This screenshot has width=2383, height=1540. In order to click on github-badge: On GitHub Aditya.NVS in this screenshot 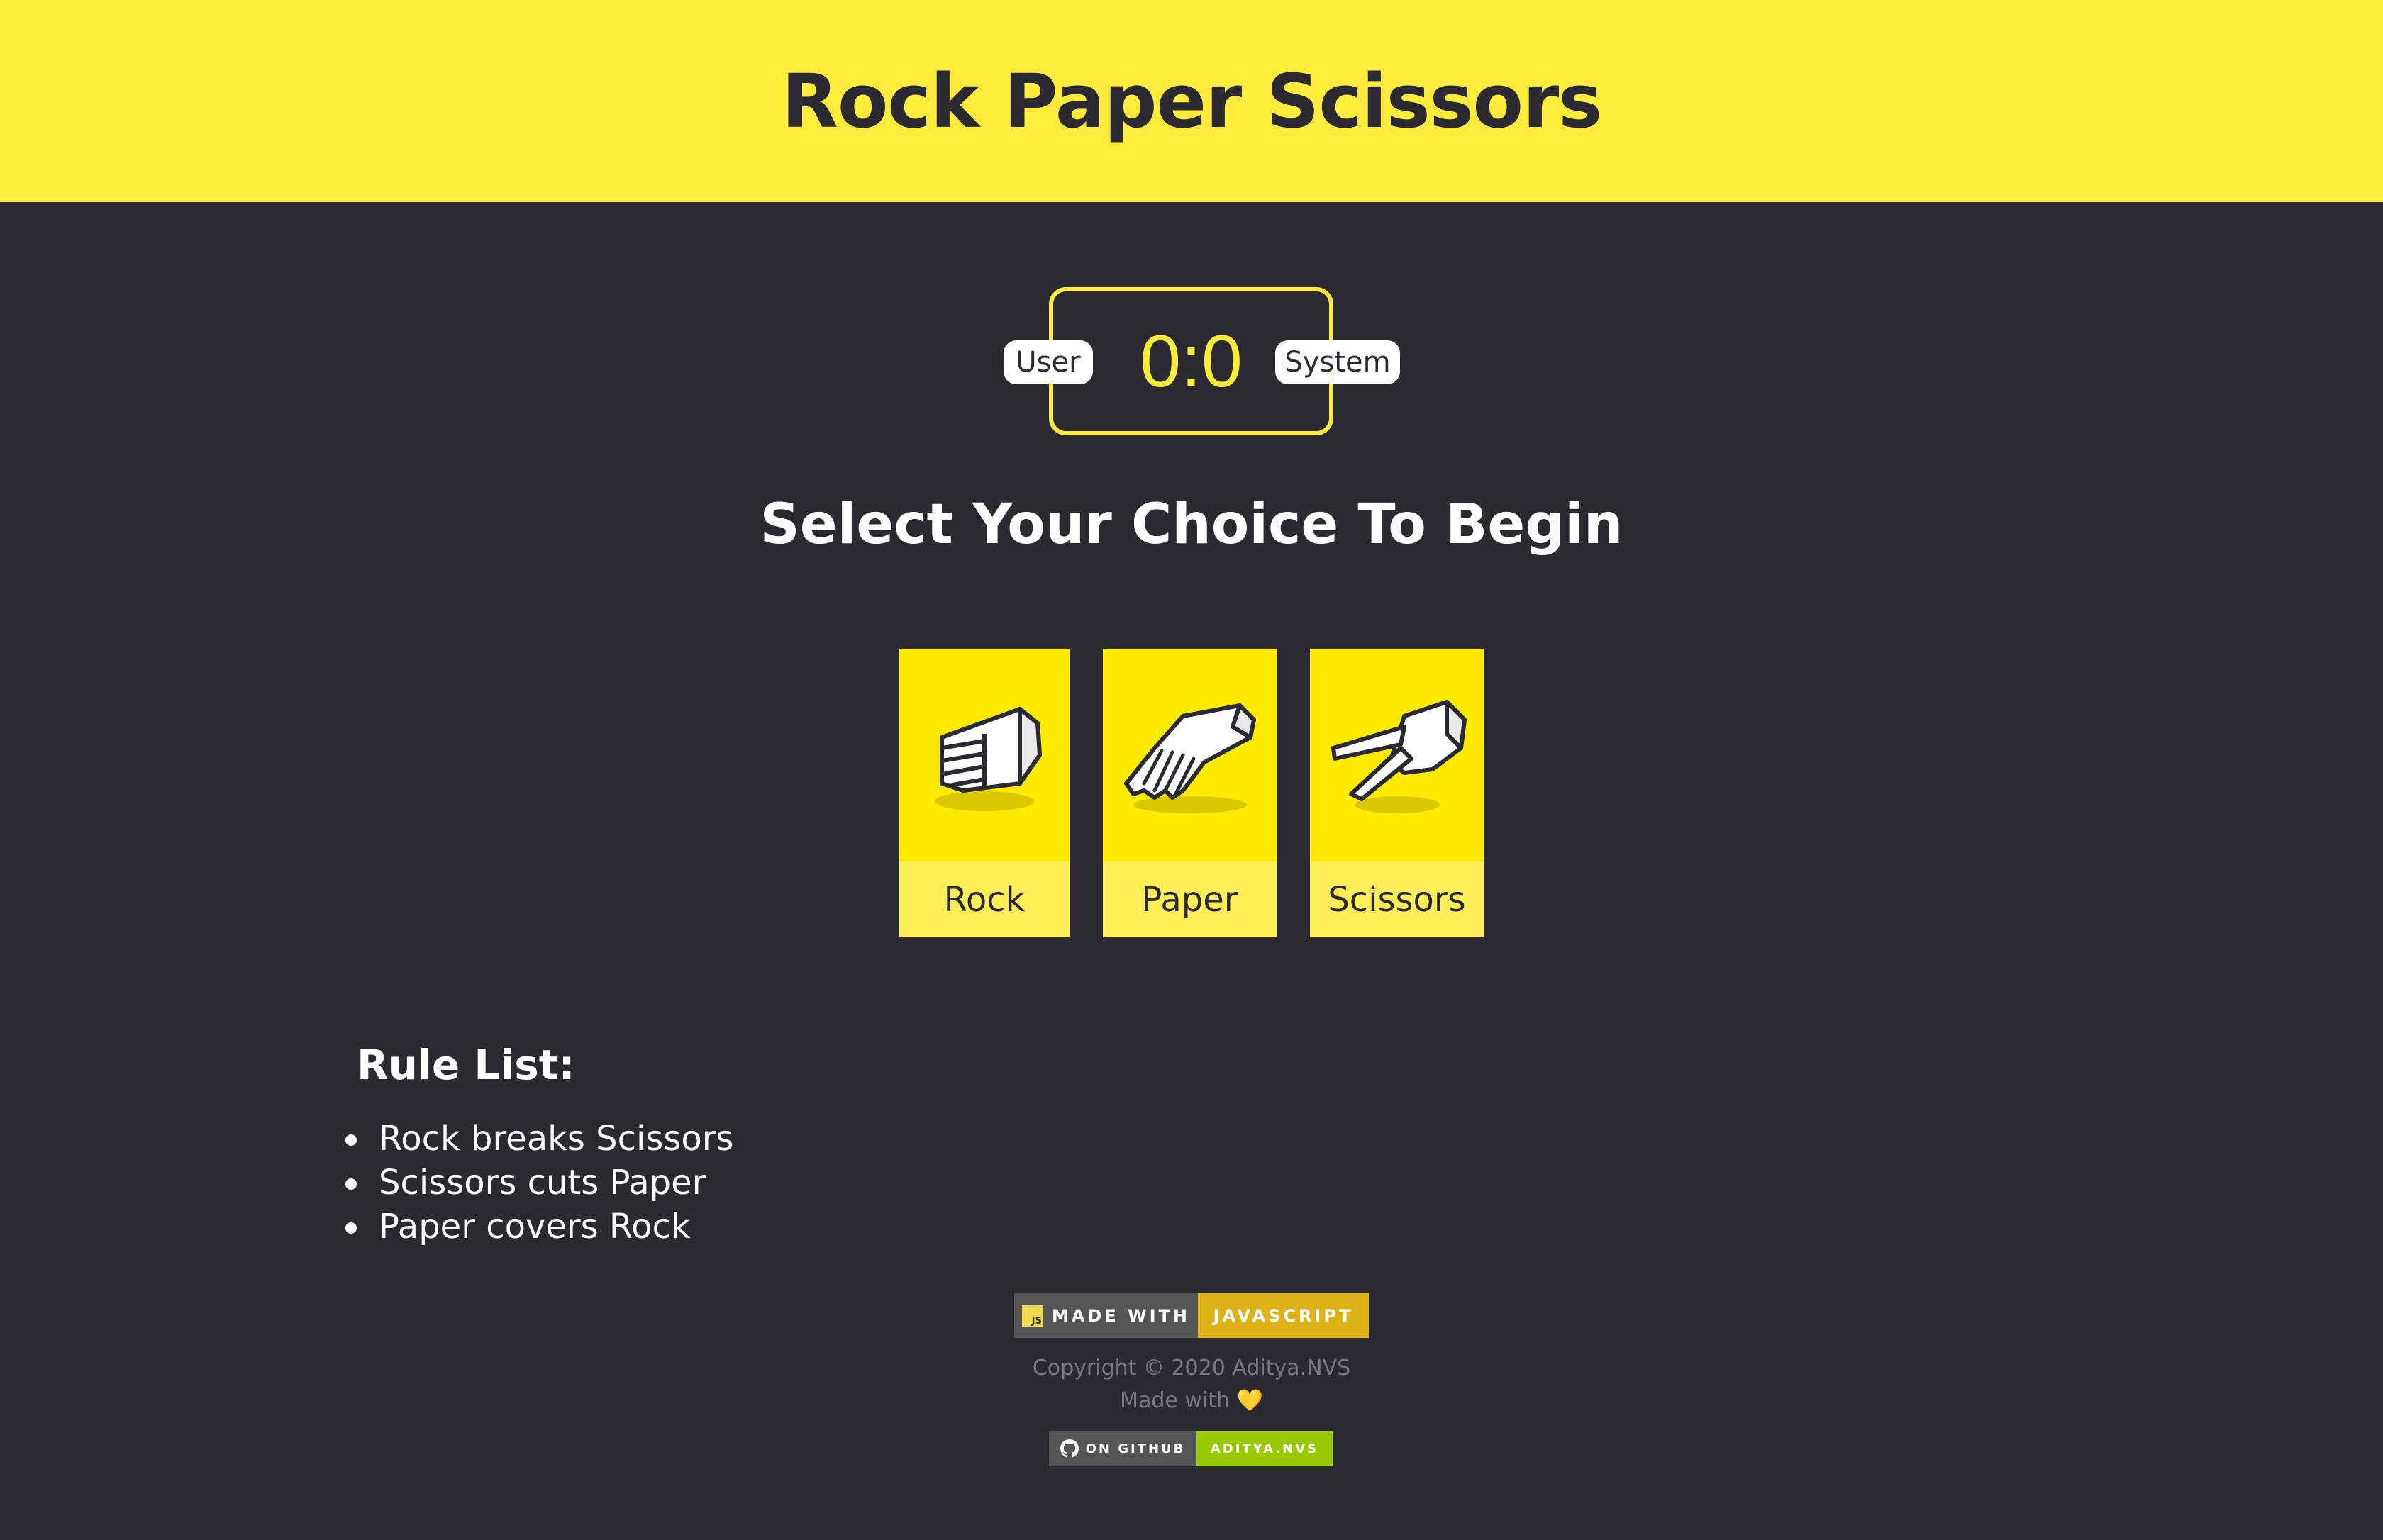, I will do `click(1191, 1448)`.